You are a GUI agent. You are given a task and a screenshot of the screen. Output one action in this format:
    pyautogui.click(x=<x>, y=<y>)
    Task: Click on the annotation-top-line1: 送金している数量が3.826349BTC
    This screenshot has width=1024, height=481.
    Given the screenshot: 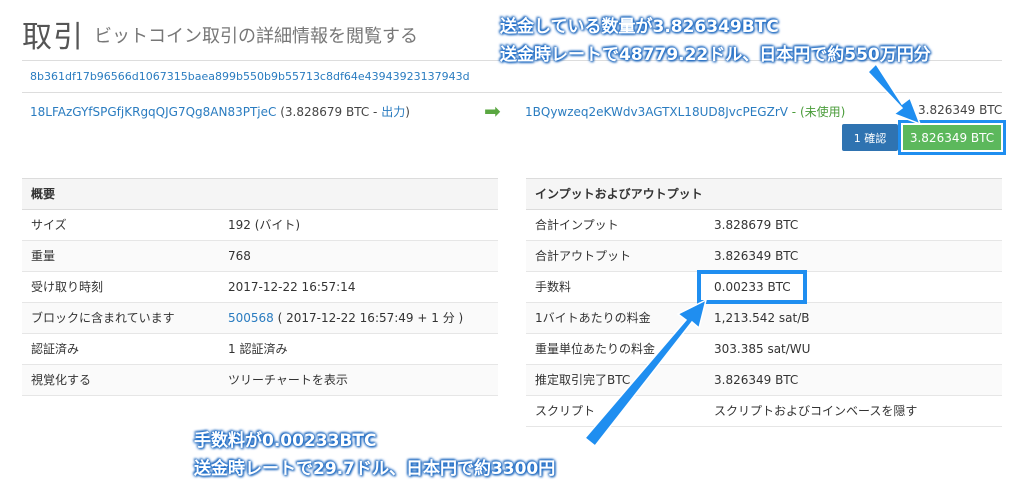 What is the action you would take?
    pyautogui.click(x=639, y=27)
    